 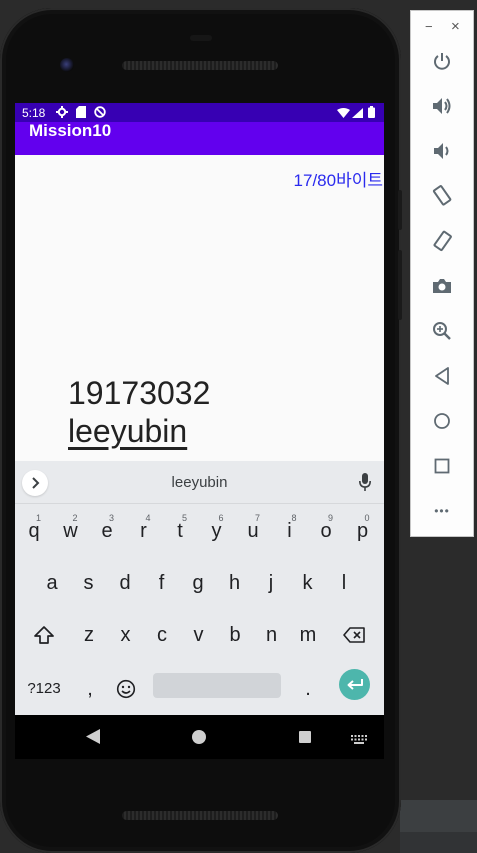 I want to click on camera-icon, so click(x=442, y=286).